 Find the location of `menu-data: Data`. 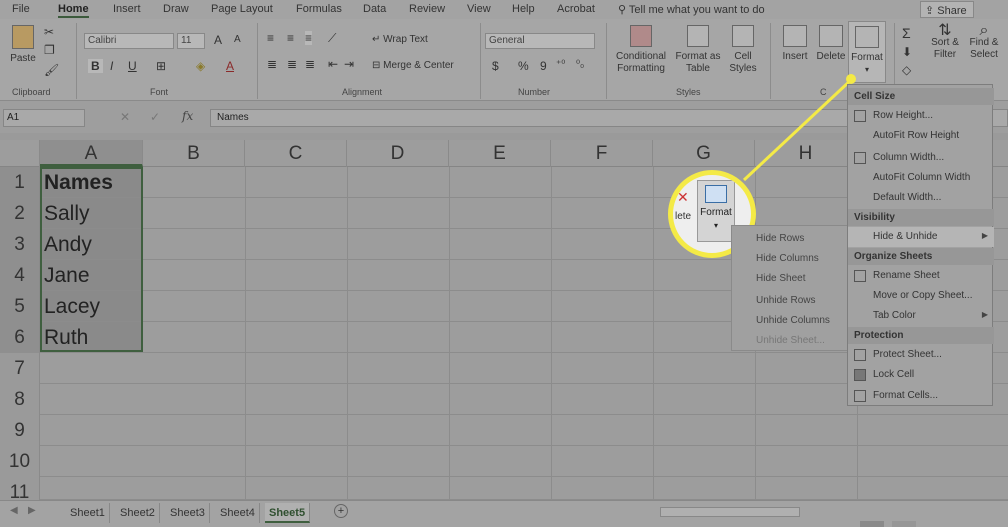

menu-data: Data is located at coordinates (374, 9).